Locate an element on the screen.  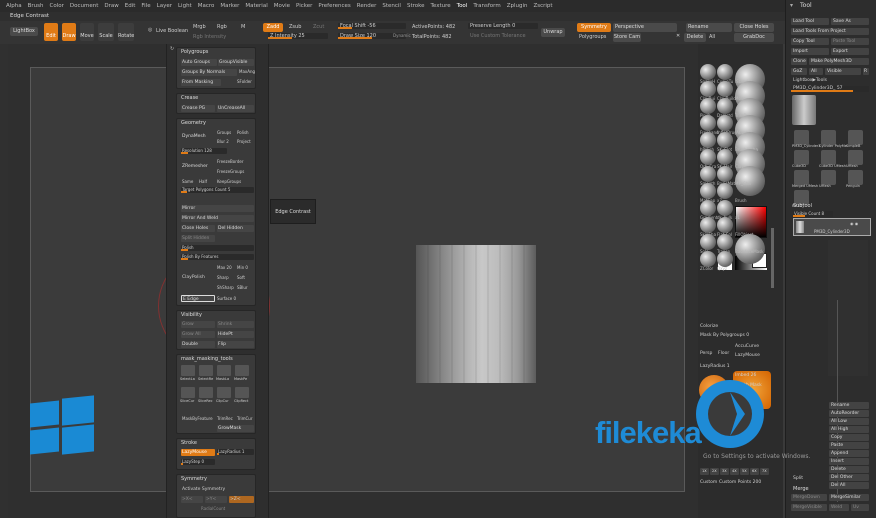
zsub-button: Zsub is located at coordinates (295, 27).